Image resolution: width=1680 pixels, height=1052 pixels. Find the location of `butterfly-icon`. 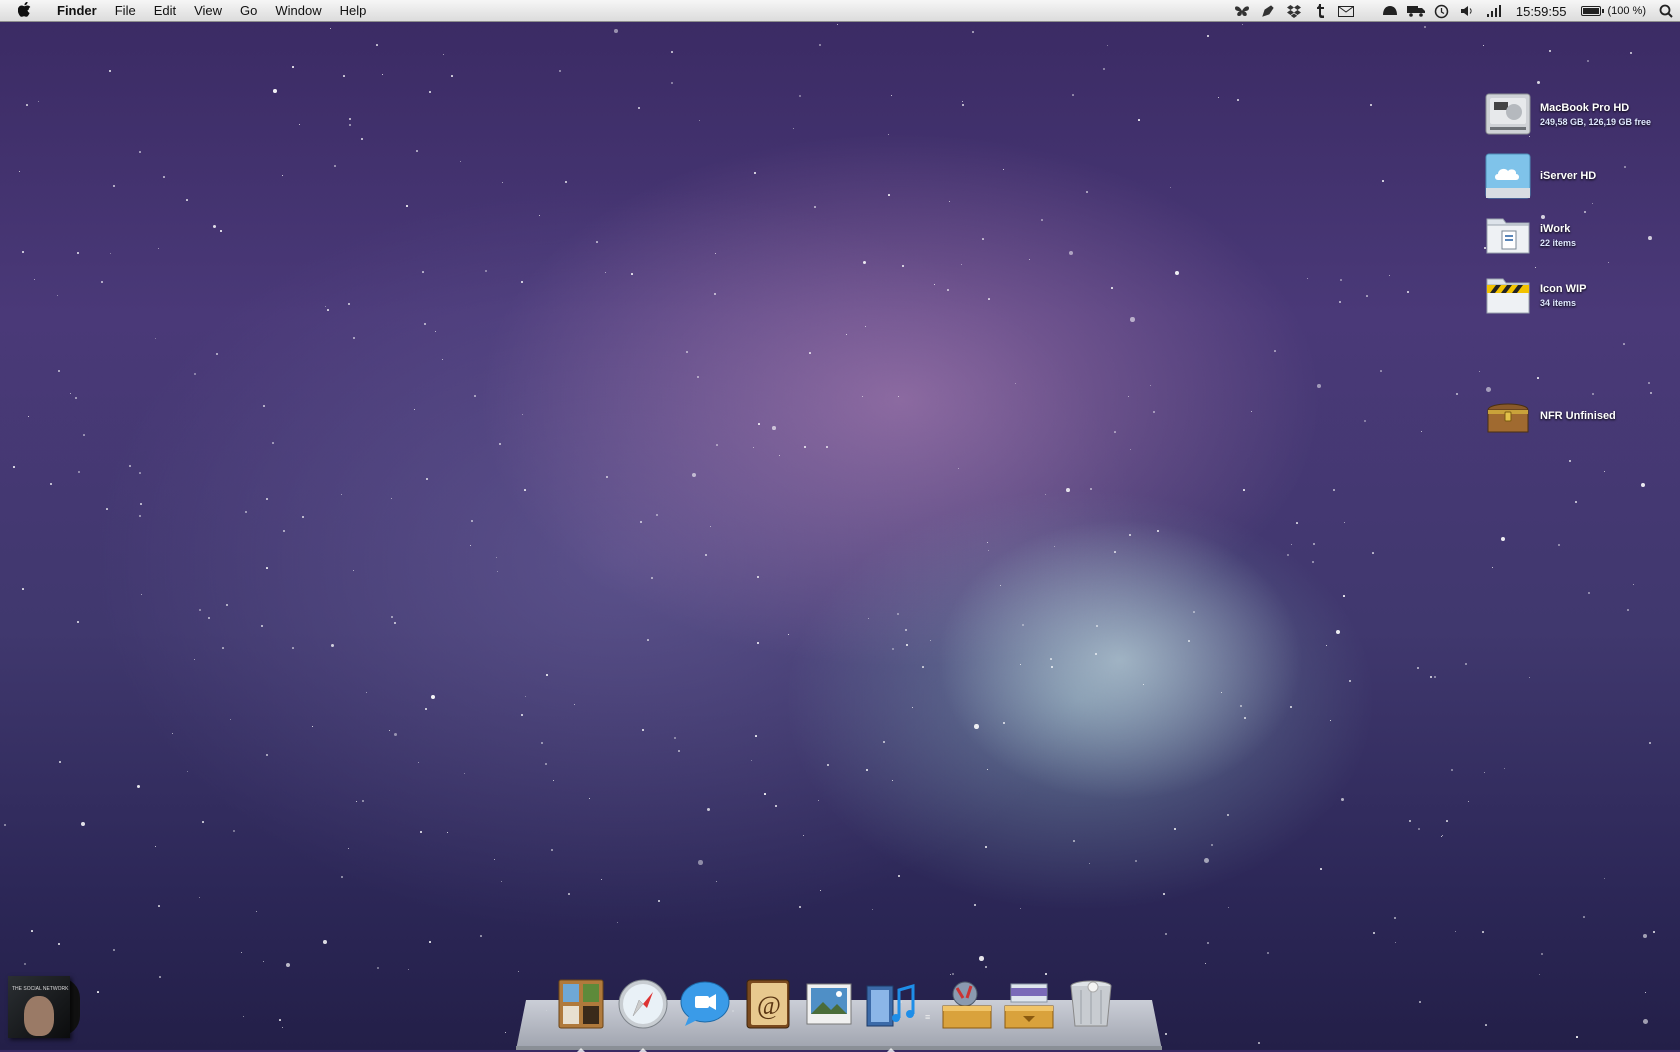

butterfly-icon is located at coordinates (1242, 11).